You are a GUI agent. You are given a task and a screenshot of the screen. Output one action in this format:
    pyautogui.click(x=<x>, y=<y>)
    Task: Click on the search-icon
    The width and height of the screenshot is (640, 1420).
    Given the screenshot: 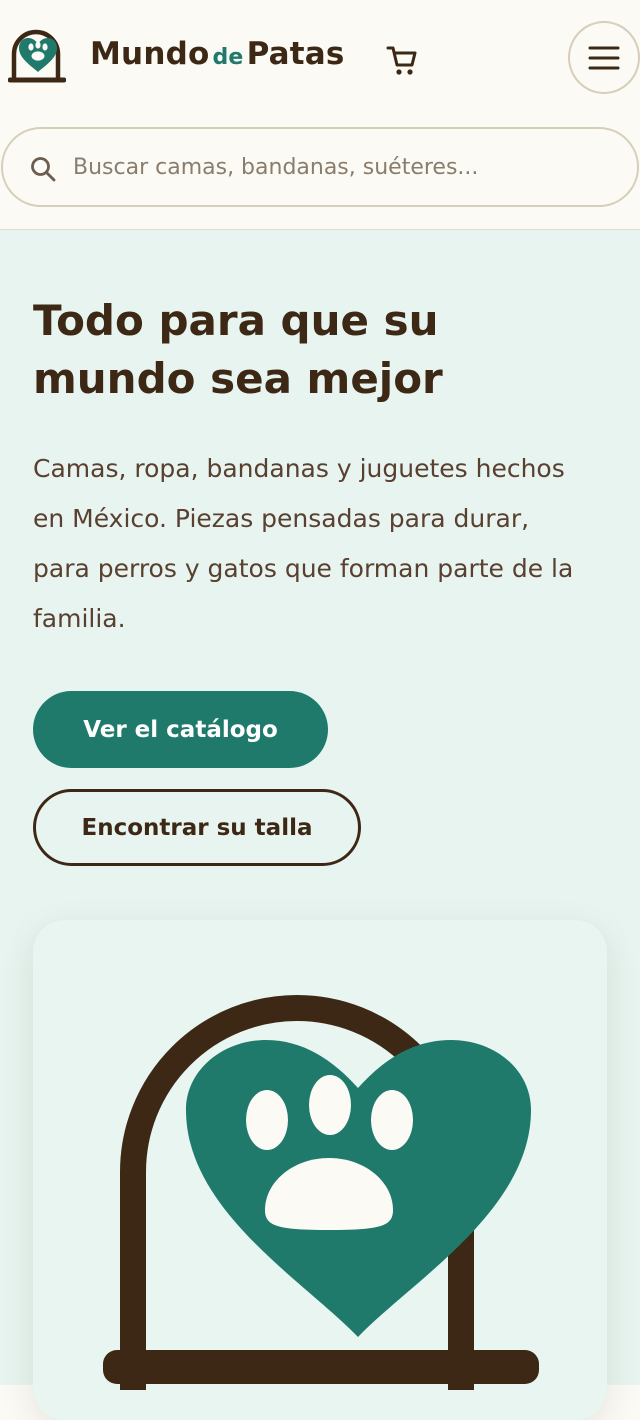 What is the action you would take?
    pyautogui.click(x=43, y=169)
    